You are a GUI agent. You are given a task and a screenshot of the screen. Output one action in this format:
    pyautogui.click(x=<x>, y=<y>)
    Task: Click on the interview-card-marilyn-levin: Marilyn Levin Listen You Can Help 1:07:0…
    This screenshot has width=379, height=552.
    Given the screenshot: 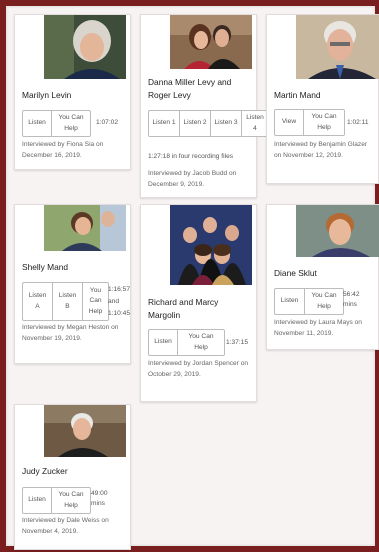 What is the action you would take?
    pyautogui.click(x=72, y=92)
    